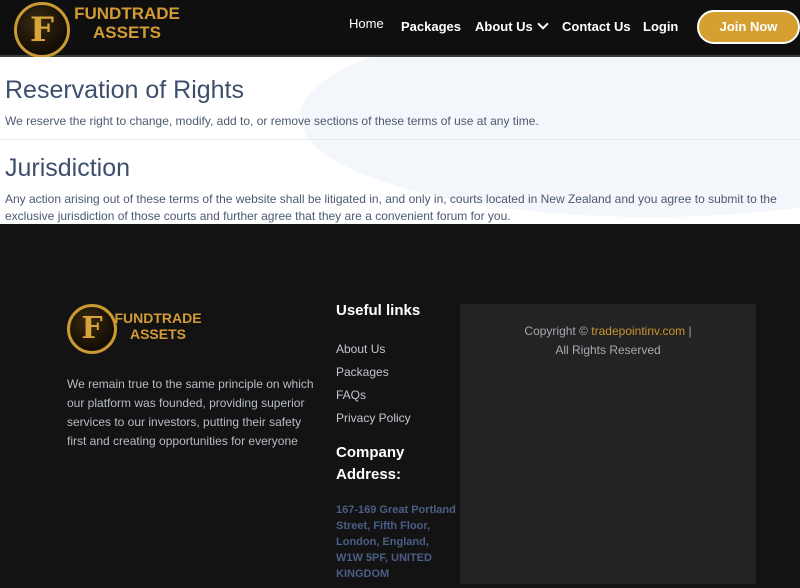 The width and height of the screenshot is (800, 588). What do you see at coordinates (351, 395) in the screenshot?
I see `footer-link-faqs: FAQs` at bounding box center [351, 395].